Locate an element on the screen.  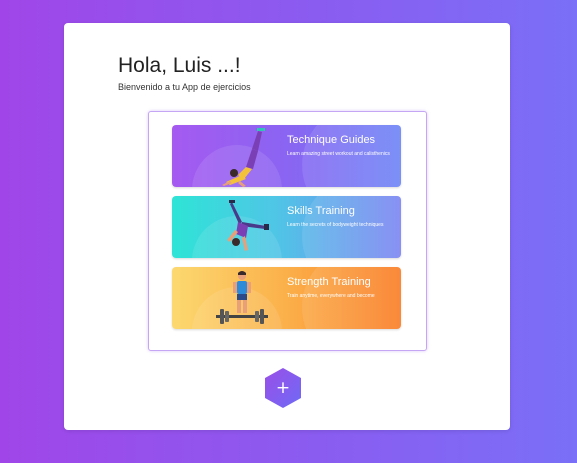
cartwheel-figure-icon is located at coordinates (248, 225).